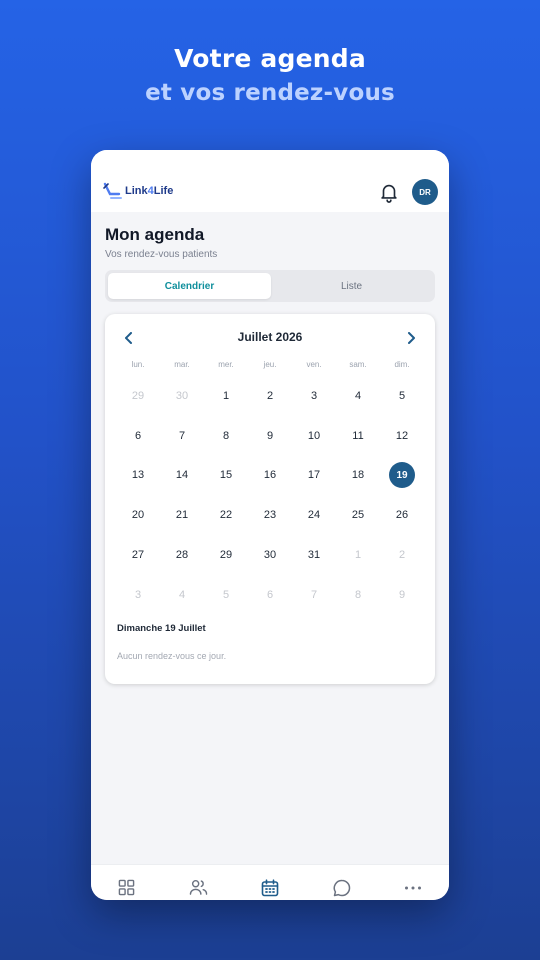 This screenshot has height=960, width=540. I want to click on nav-agenda, so click(270, 882).